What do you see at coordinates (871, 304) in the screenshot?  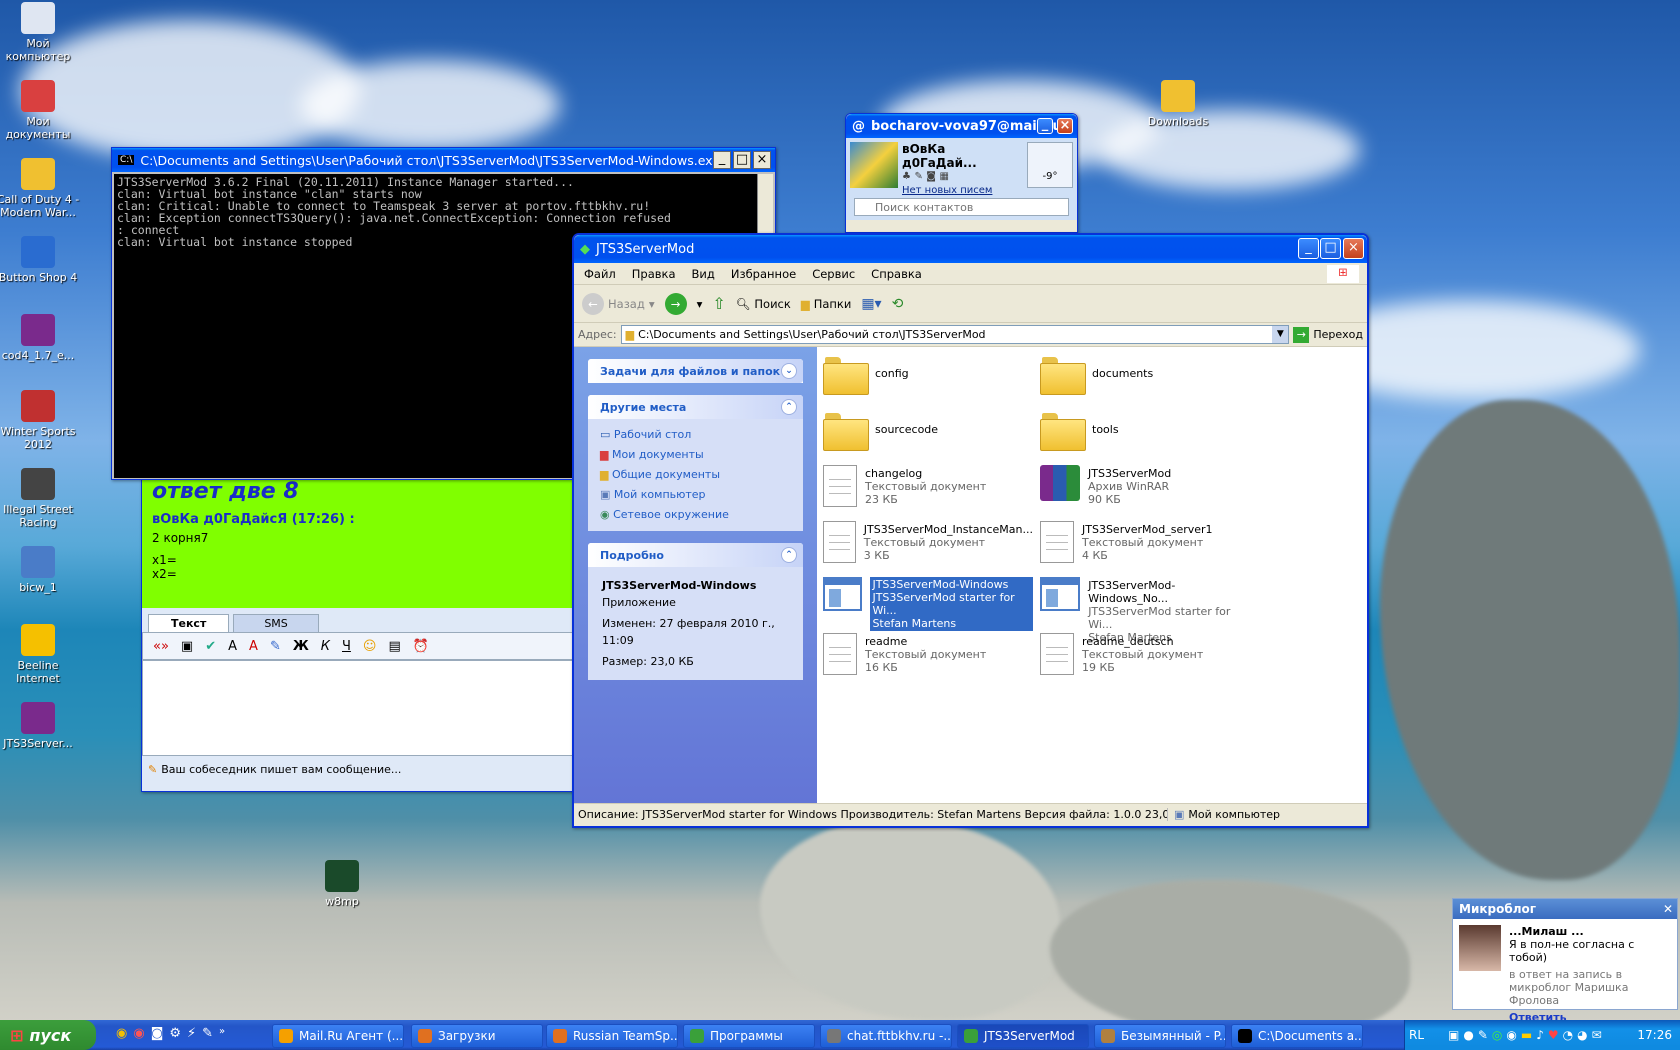 I see `views-button: ▦▾` at bounding box center [871, 304].